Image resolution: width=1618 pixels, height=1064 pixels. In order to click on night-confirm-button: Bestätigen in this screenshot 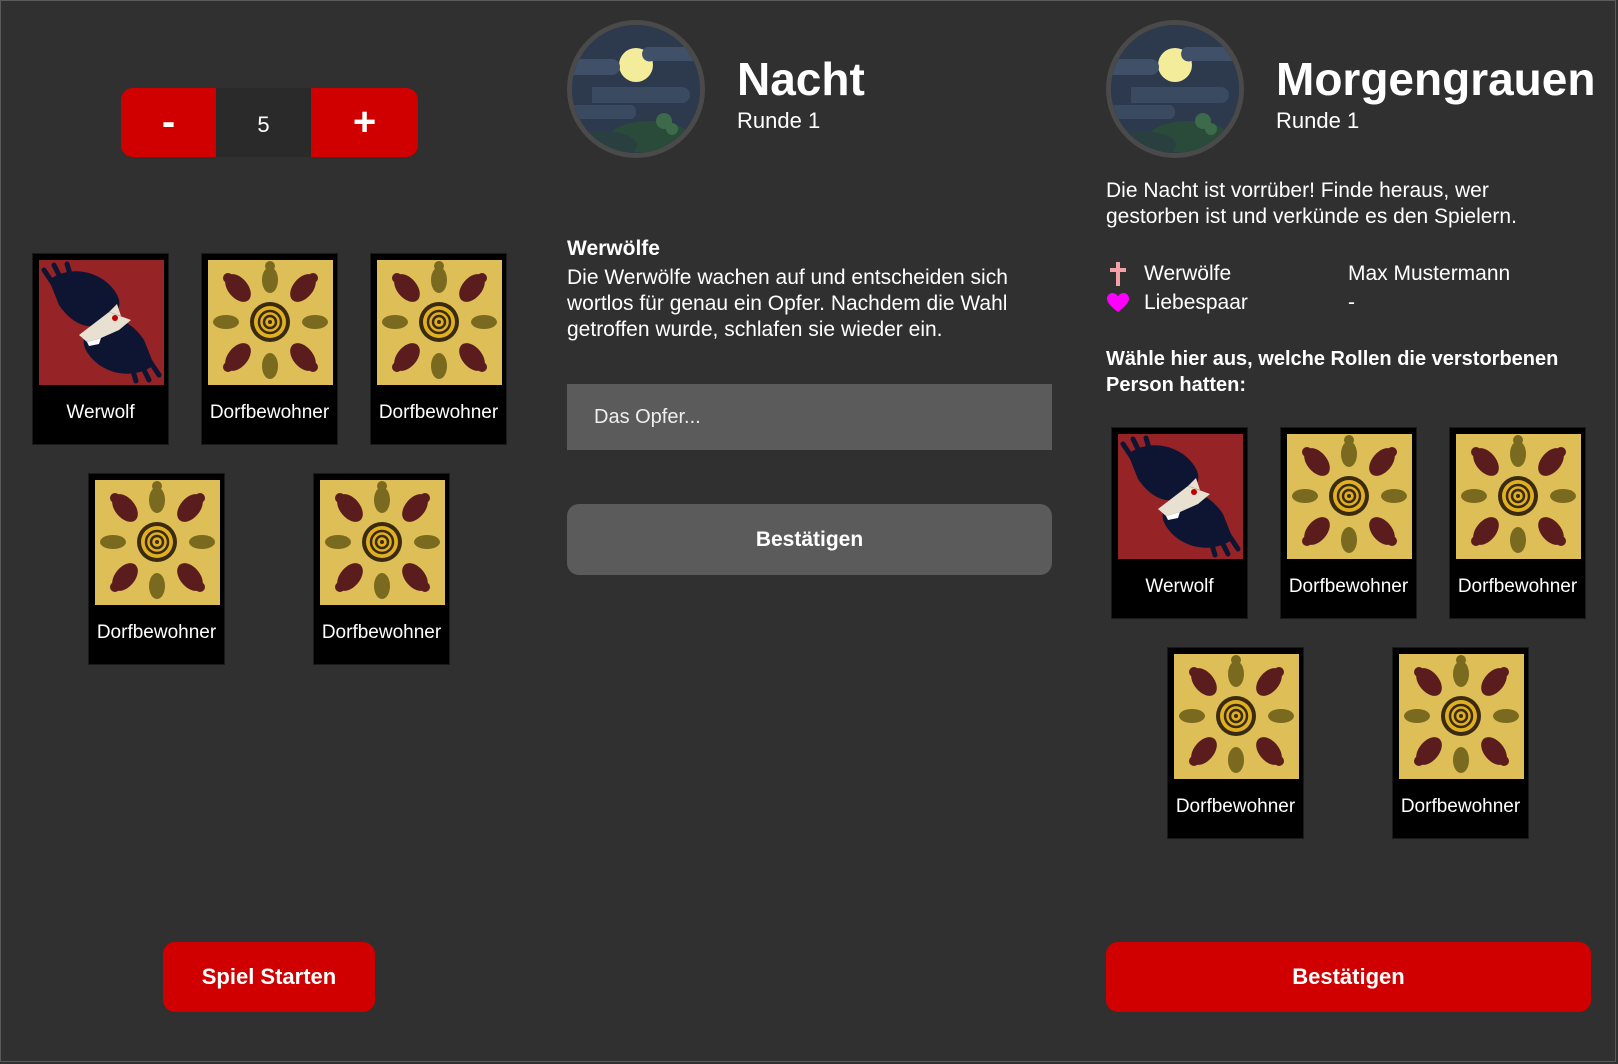, I will do `click(809, 539)`.